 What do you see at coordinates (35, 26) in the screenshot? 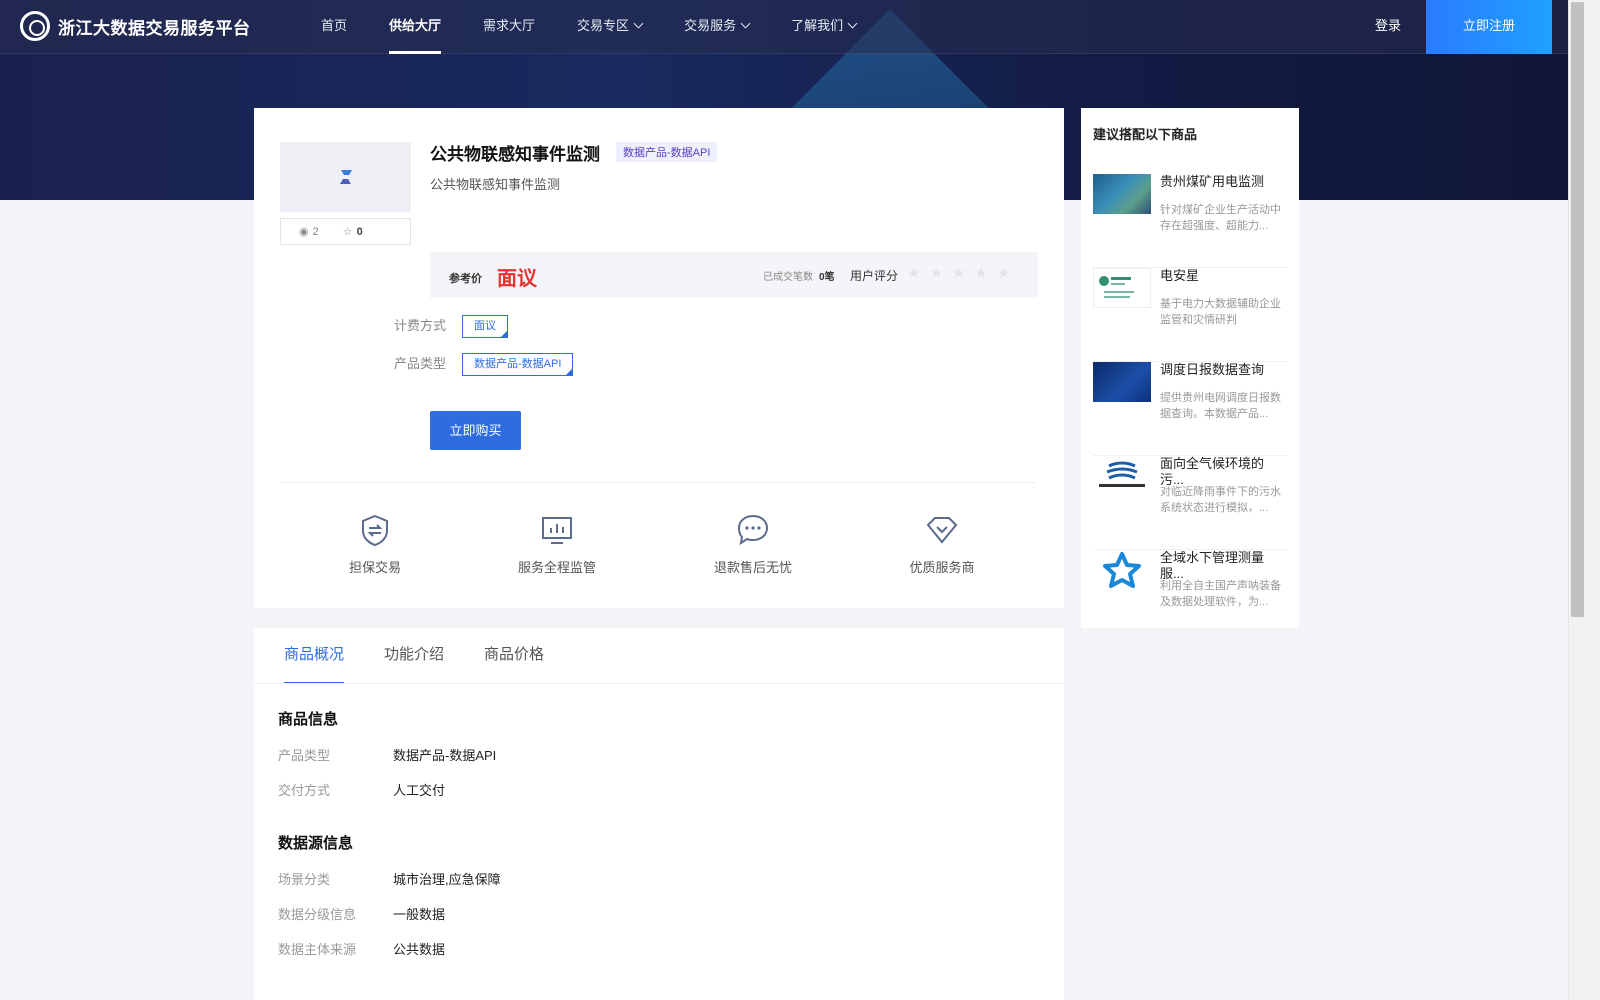
I see `logo-icon` at bounding box center [35, 26].